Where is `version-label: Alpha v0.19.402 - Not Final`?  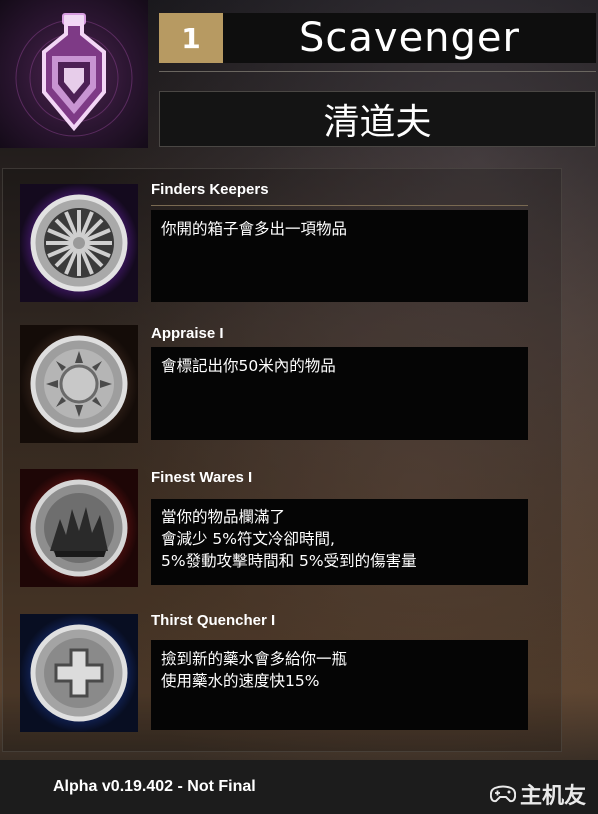 version-label: Alpha v0.19.402 - Not Final is located at coordinates (154, 786).